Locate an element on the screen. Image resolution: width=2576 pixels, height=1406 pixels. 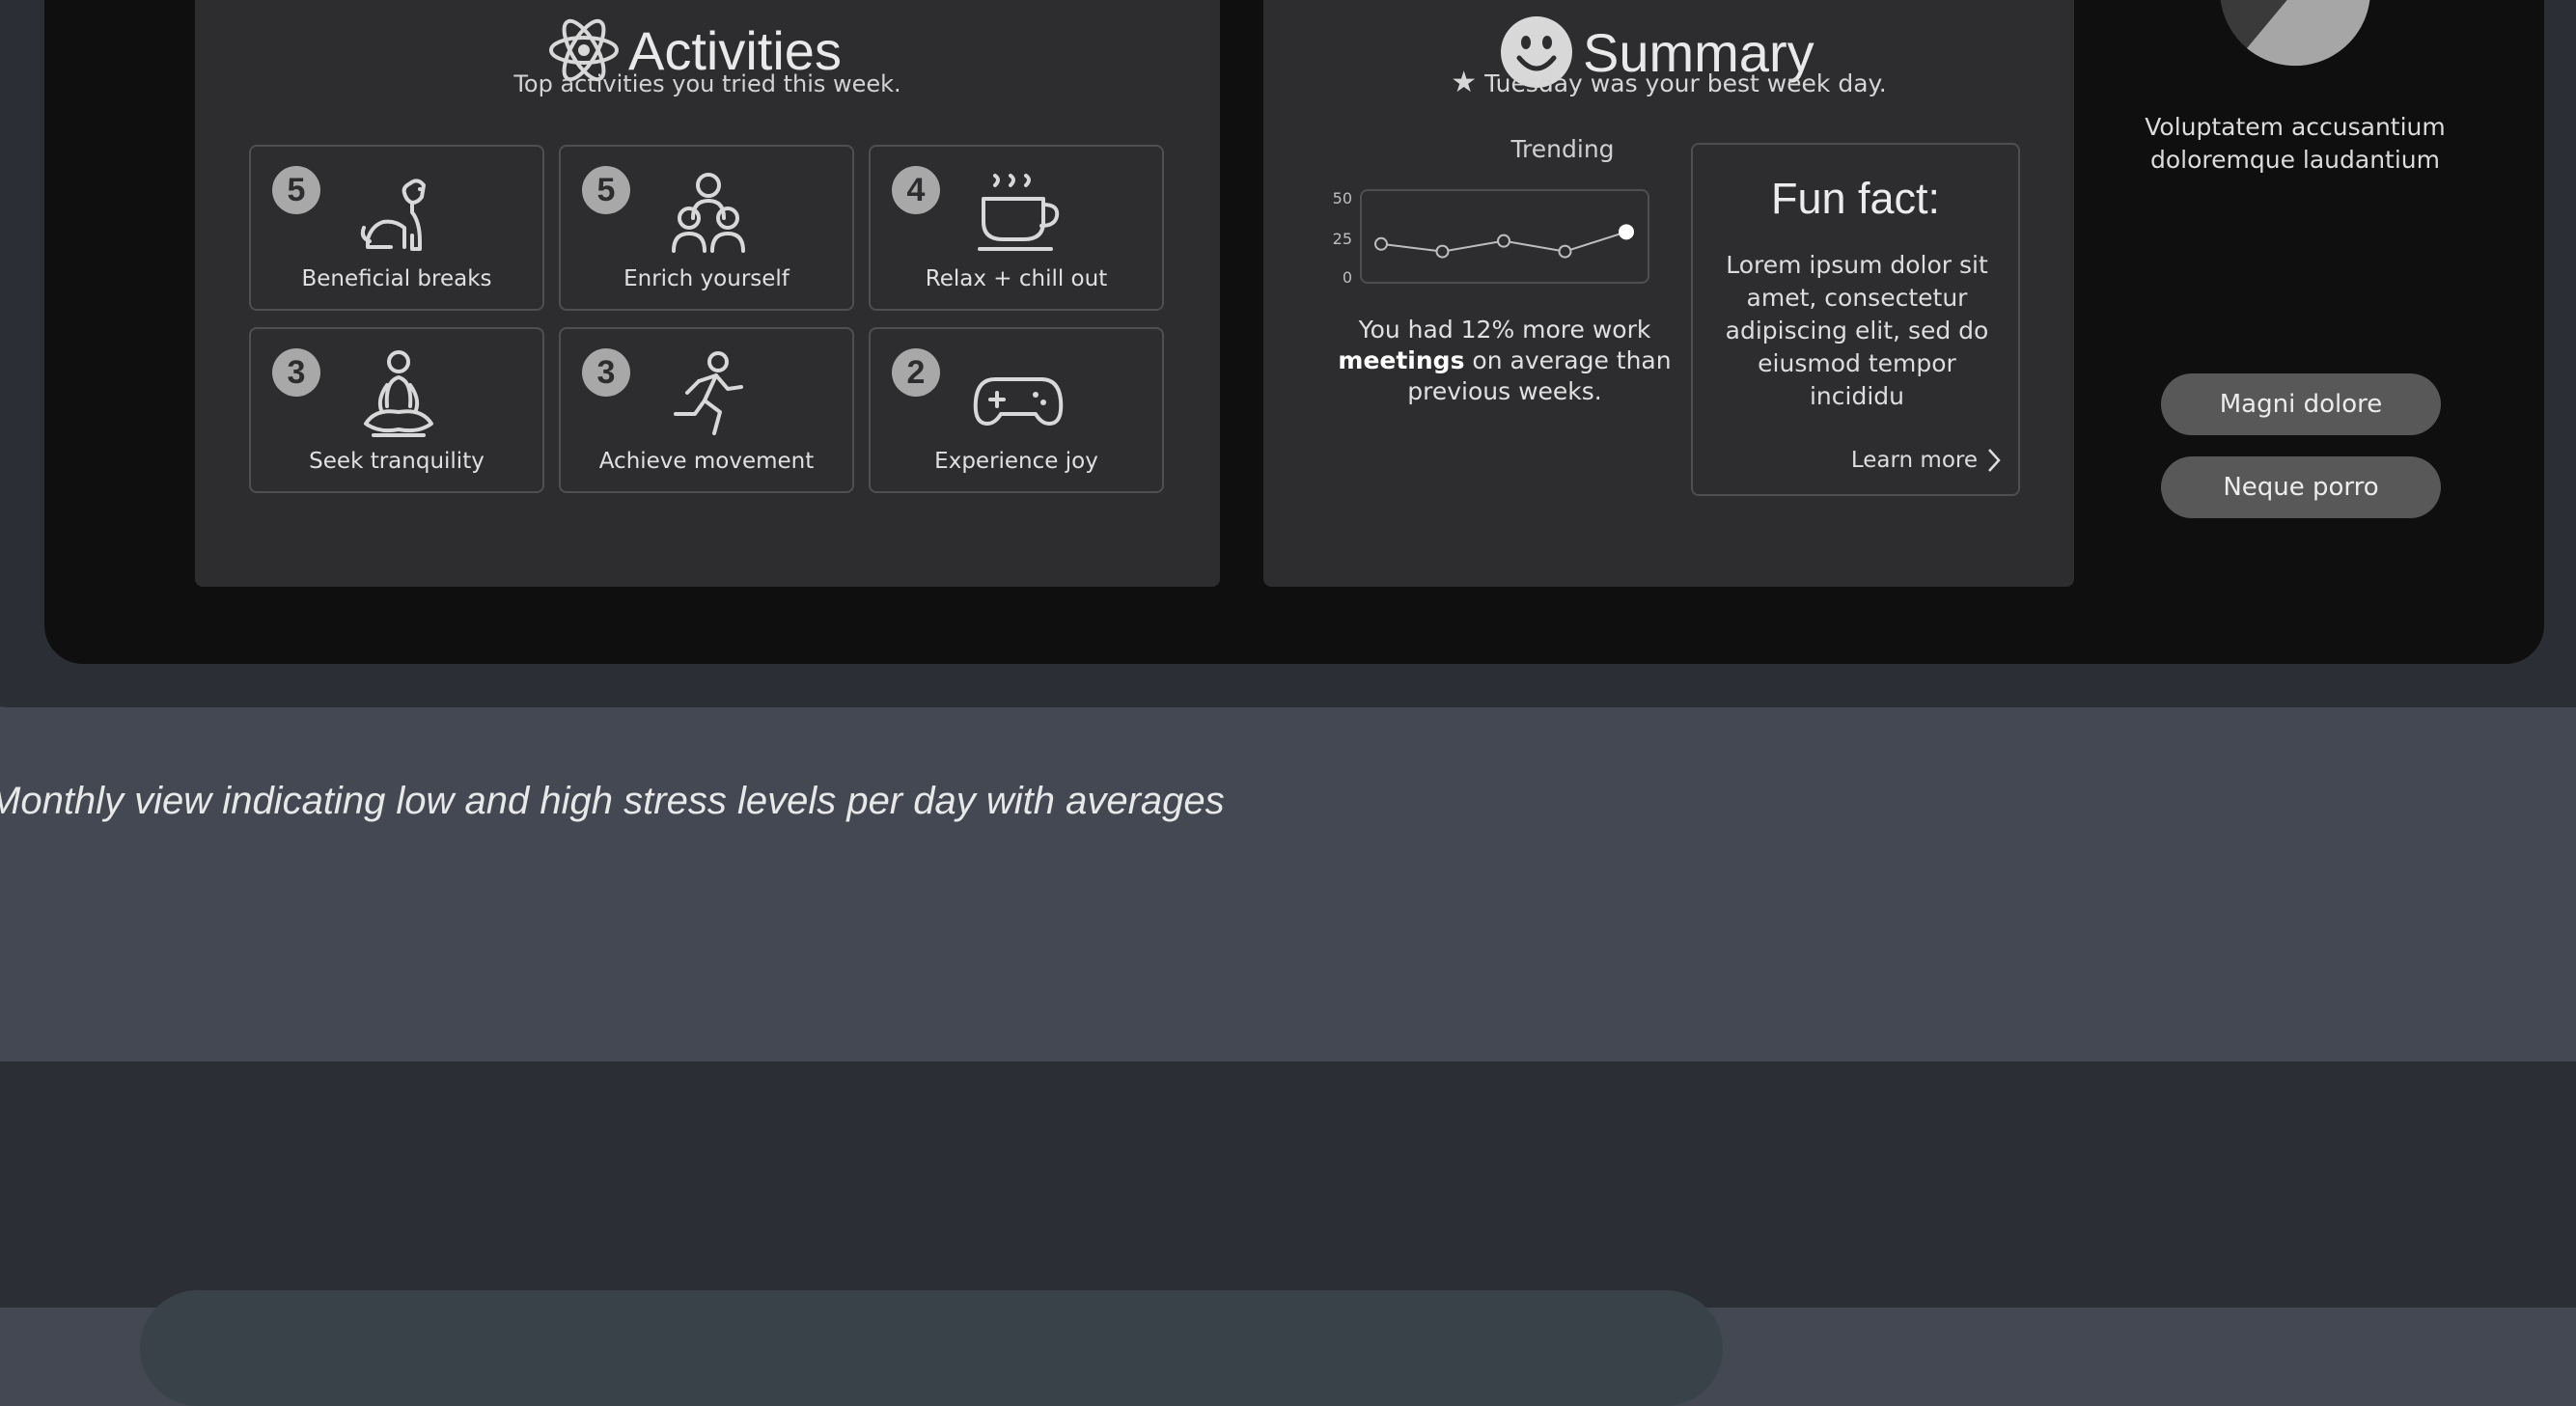
lower-device-frame is located at coordinates (931, 1348).